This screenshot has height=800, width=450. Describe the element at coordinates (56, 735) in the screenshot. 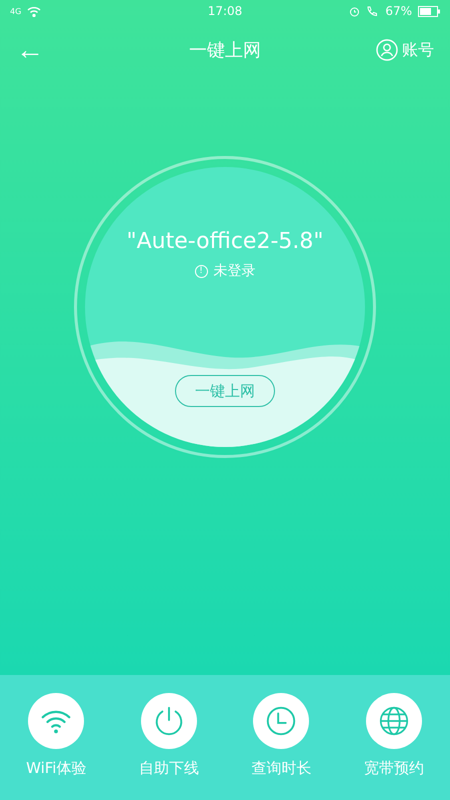

I see `action-button: WiFi体验` at that location.